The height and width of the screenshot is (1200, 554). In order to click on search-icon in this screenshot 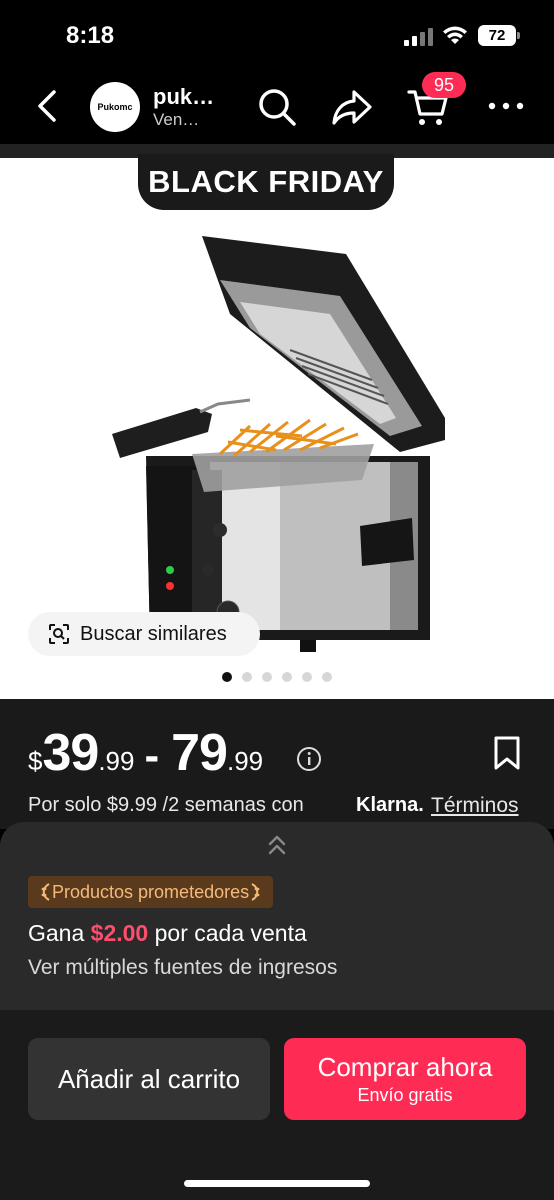, I will do `click(277, 107)`.